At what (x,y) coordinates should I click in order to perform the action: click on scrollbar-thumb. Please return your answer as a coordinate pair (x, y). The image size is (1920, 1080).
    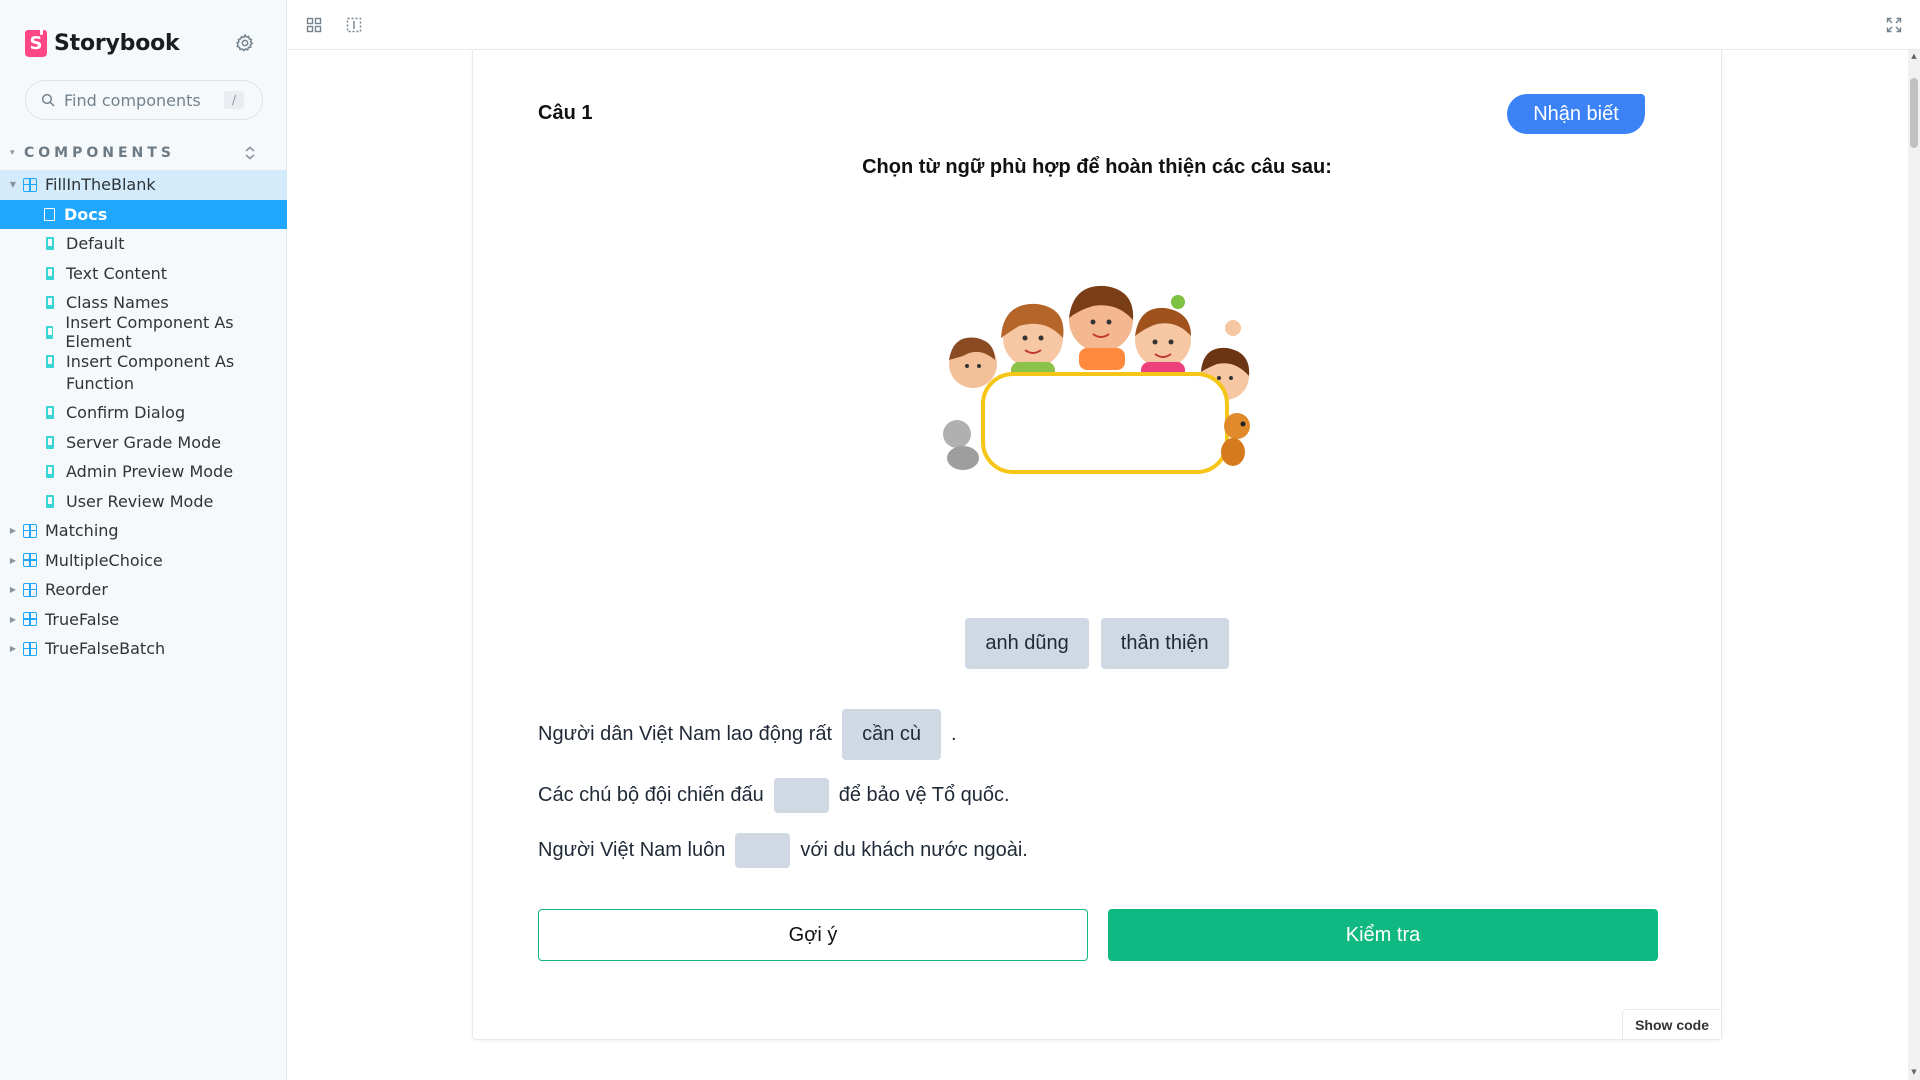
    Looking at the image, I should click on (1914, 113).